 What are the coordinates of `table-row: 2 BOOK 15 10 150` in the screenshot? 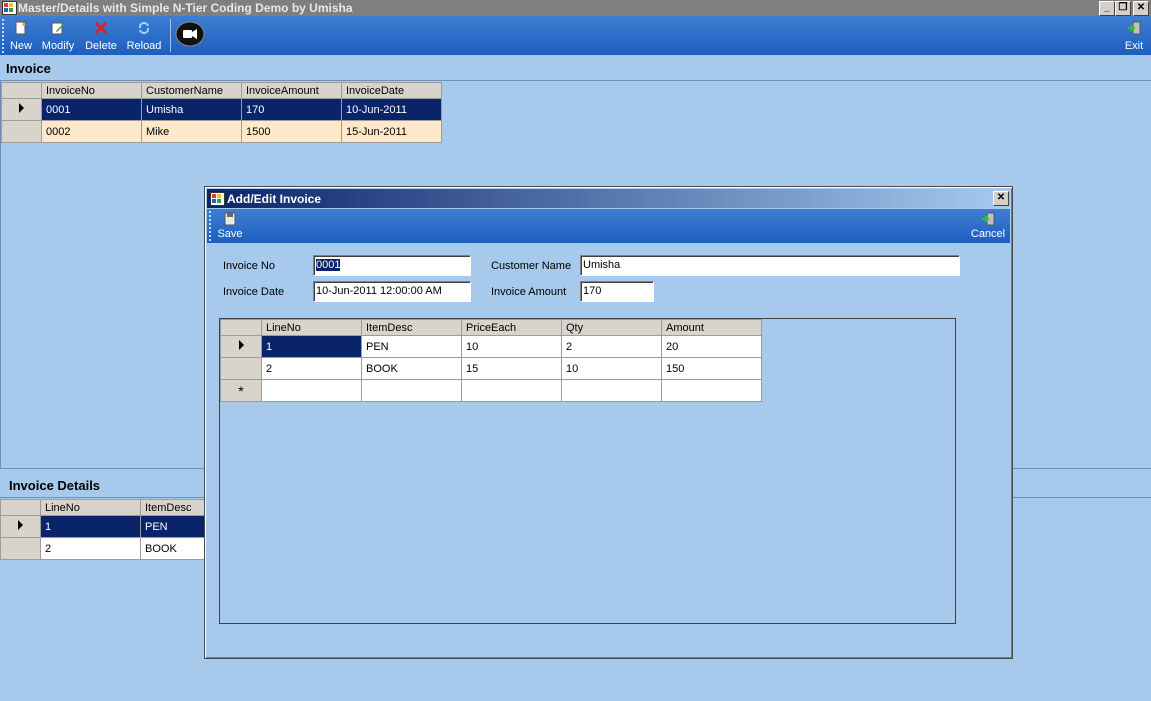 It's located at (491, 368).